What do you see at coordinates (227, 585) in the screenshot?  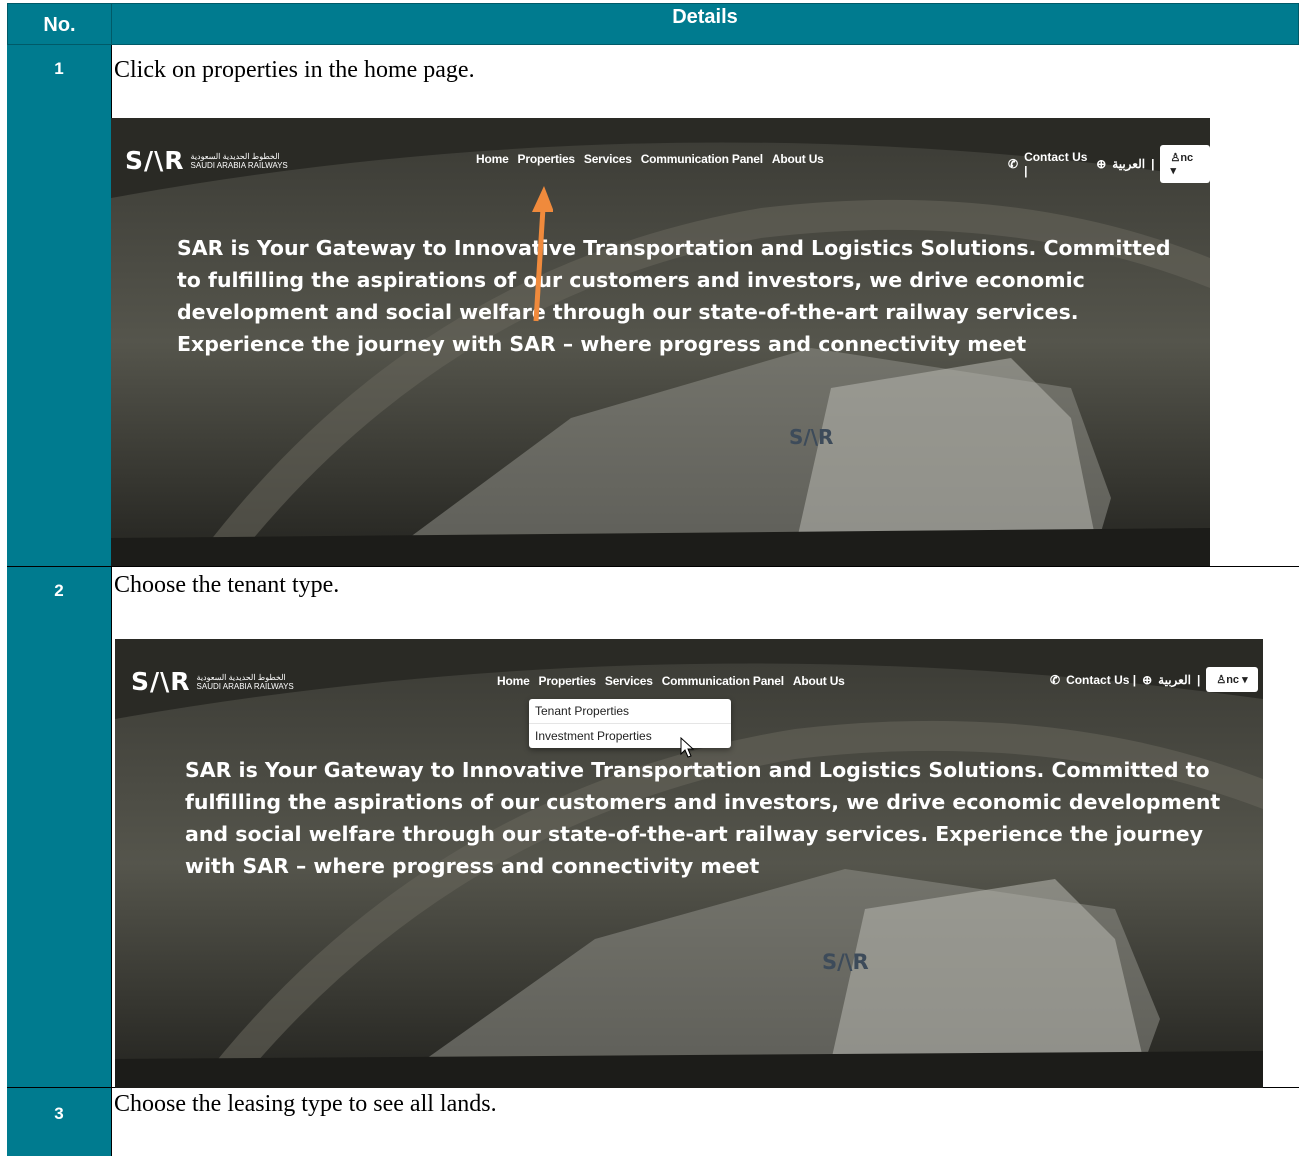 I see `step-text: Choose the tenant type.` at bounding box center [227, 585].